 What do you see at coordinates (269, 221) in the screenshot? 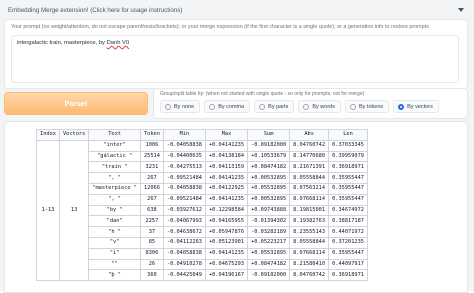
I see `sum-cell: -0.01394302` at bounding box center [269, 221].